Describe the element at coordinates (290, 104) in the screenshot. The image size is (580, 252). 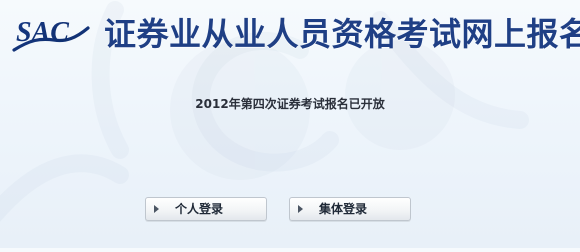
I see `registration-notice: 2012年第四次证券考试报名已开放` at that location.